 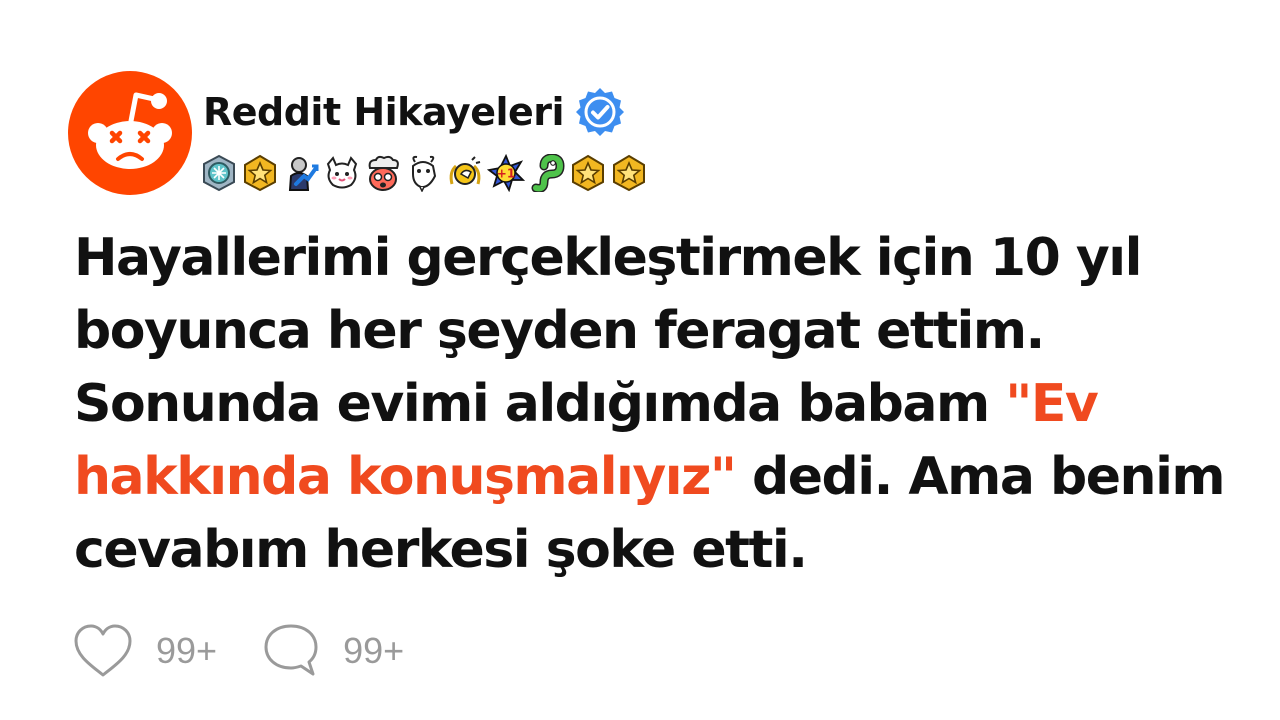 What do you see at coordinates (384, 112) in the screenshot?
I see `channel-name: Reddit Hikayeleri` at bounding box center [384, 112].